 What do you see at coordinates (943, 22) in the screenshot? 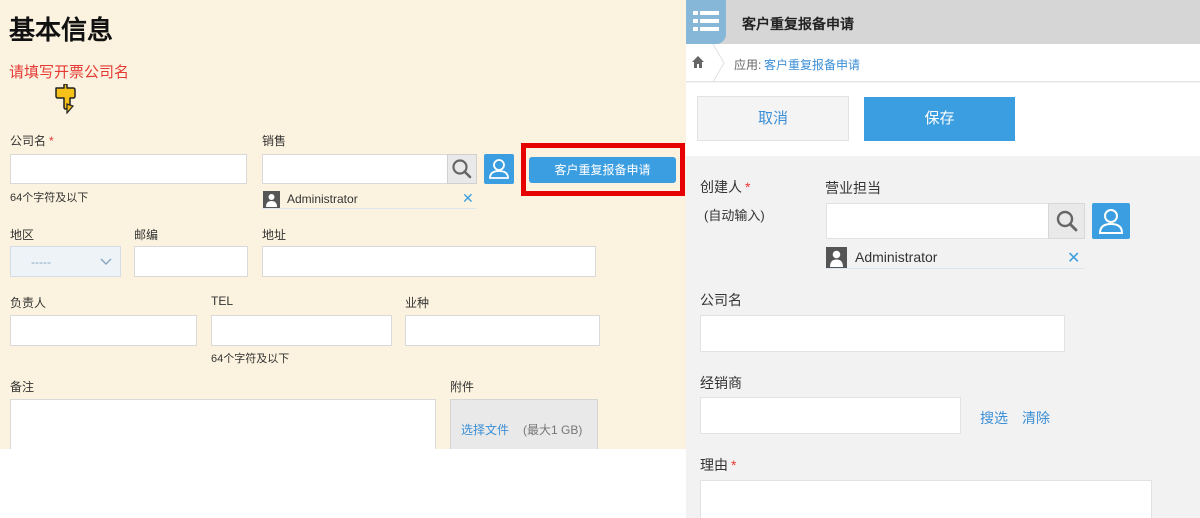
I see `header-bar: 客户重复报备申请` at bounding box center [943, 22].